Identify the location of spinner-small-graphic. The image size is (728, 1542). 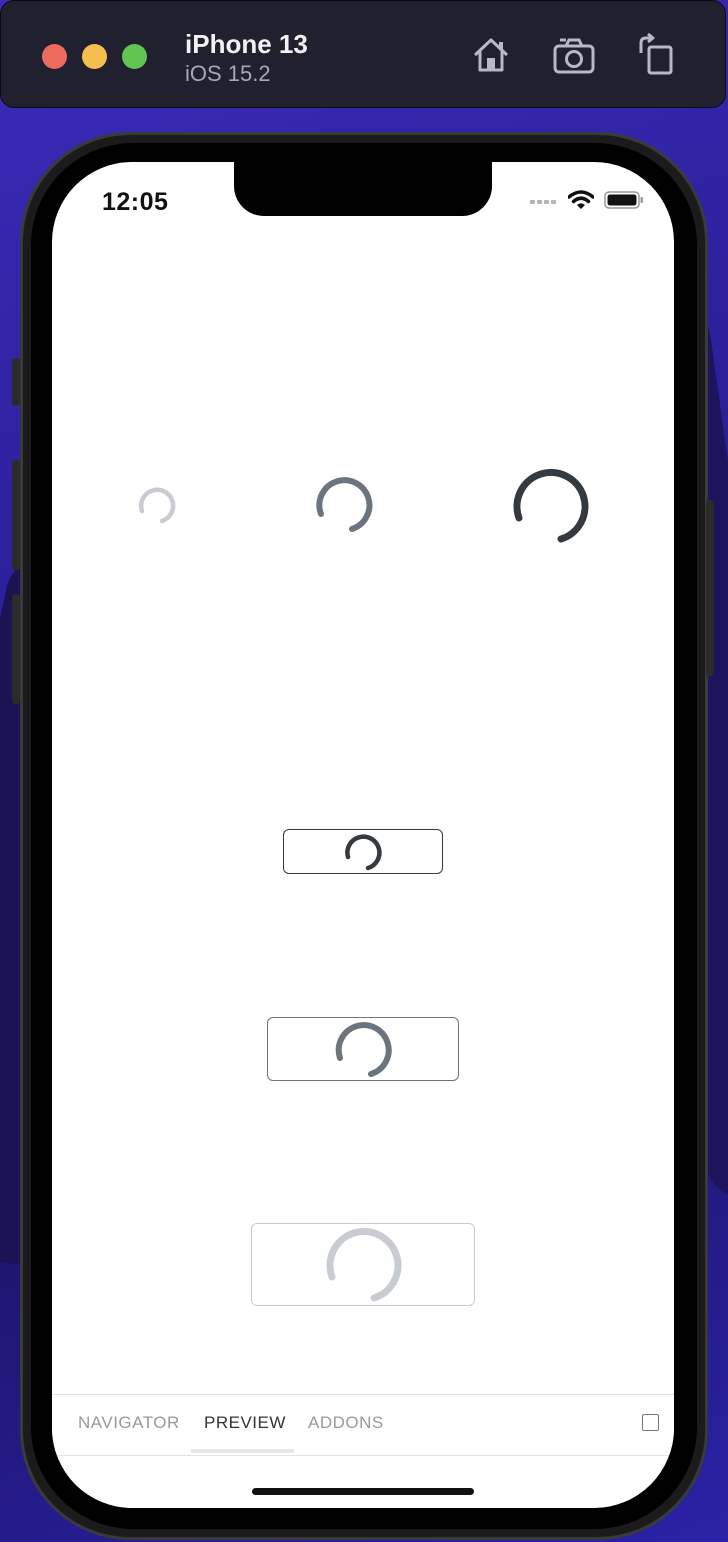
(157, 505).